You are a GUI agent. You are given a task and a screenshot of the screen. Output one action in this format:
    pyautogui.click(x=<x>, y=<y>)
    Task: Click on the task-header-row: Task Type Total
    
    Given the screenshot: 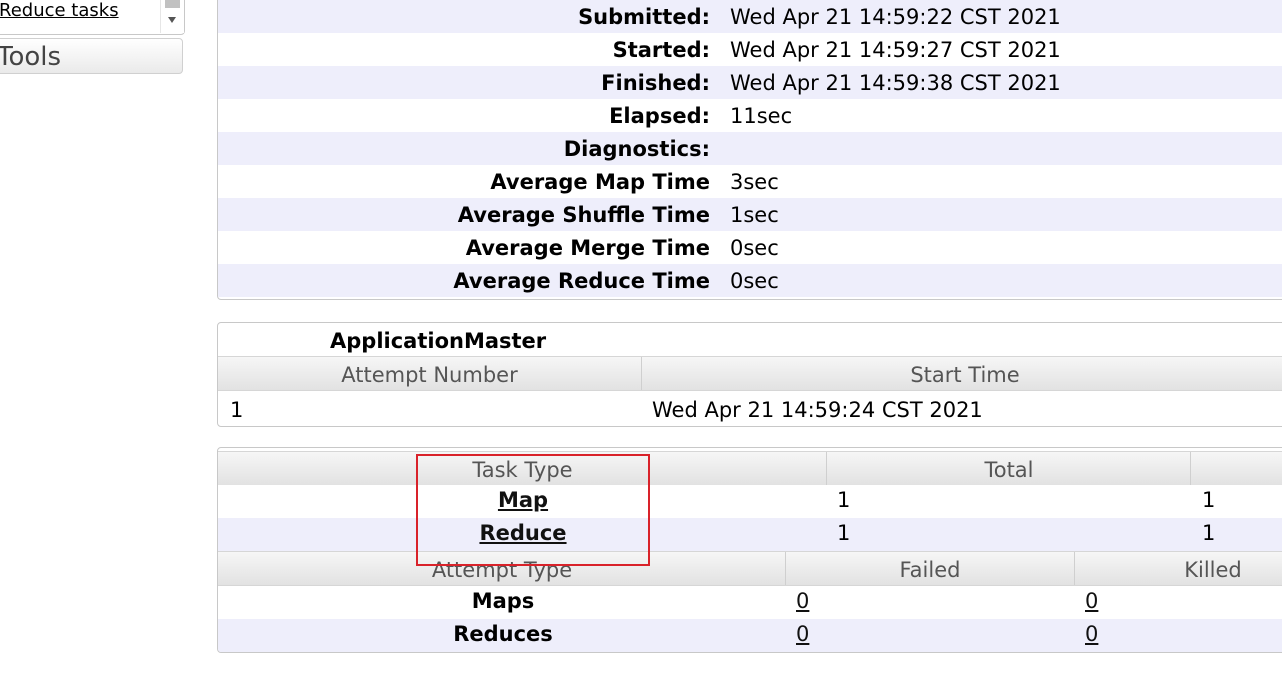 What is the action you would take?
    pyautogui.click(x=750, y=468)
    